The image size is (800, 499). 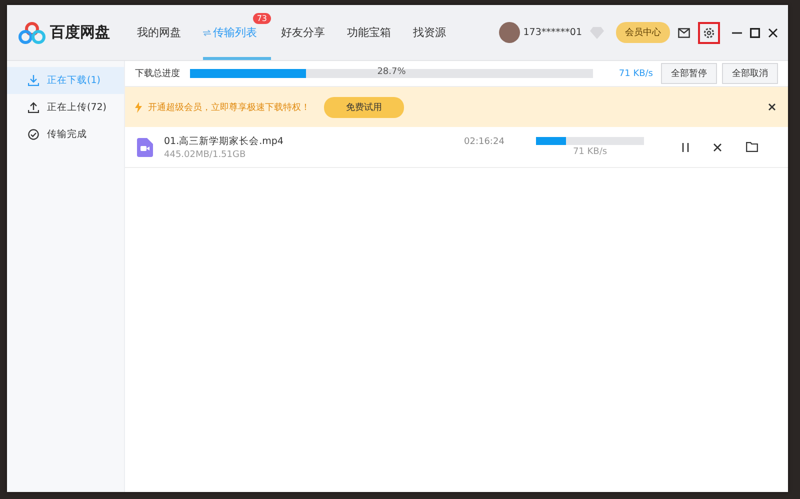 What do you see at coordinates (509, 32) in the screenshot?
I see `avatar` at bounding box center [509, 32].